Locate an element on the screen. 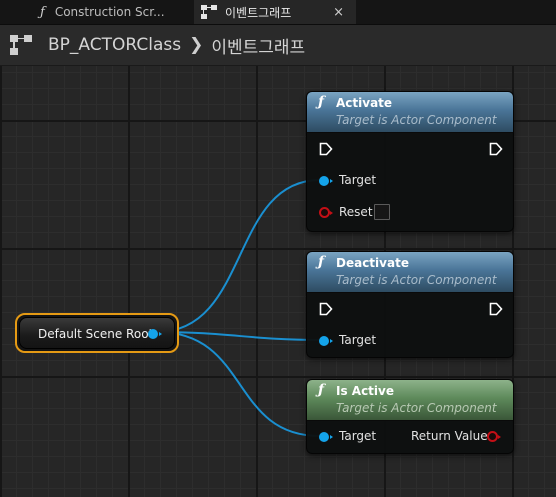 This screenshot has height=497, width=556. node-title: Deactivate is located at coordinates (372, 263).